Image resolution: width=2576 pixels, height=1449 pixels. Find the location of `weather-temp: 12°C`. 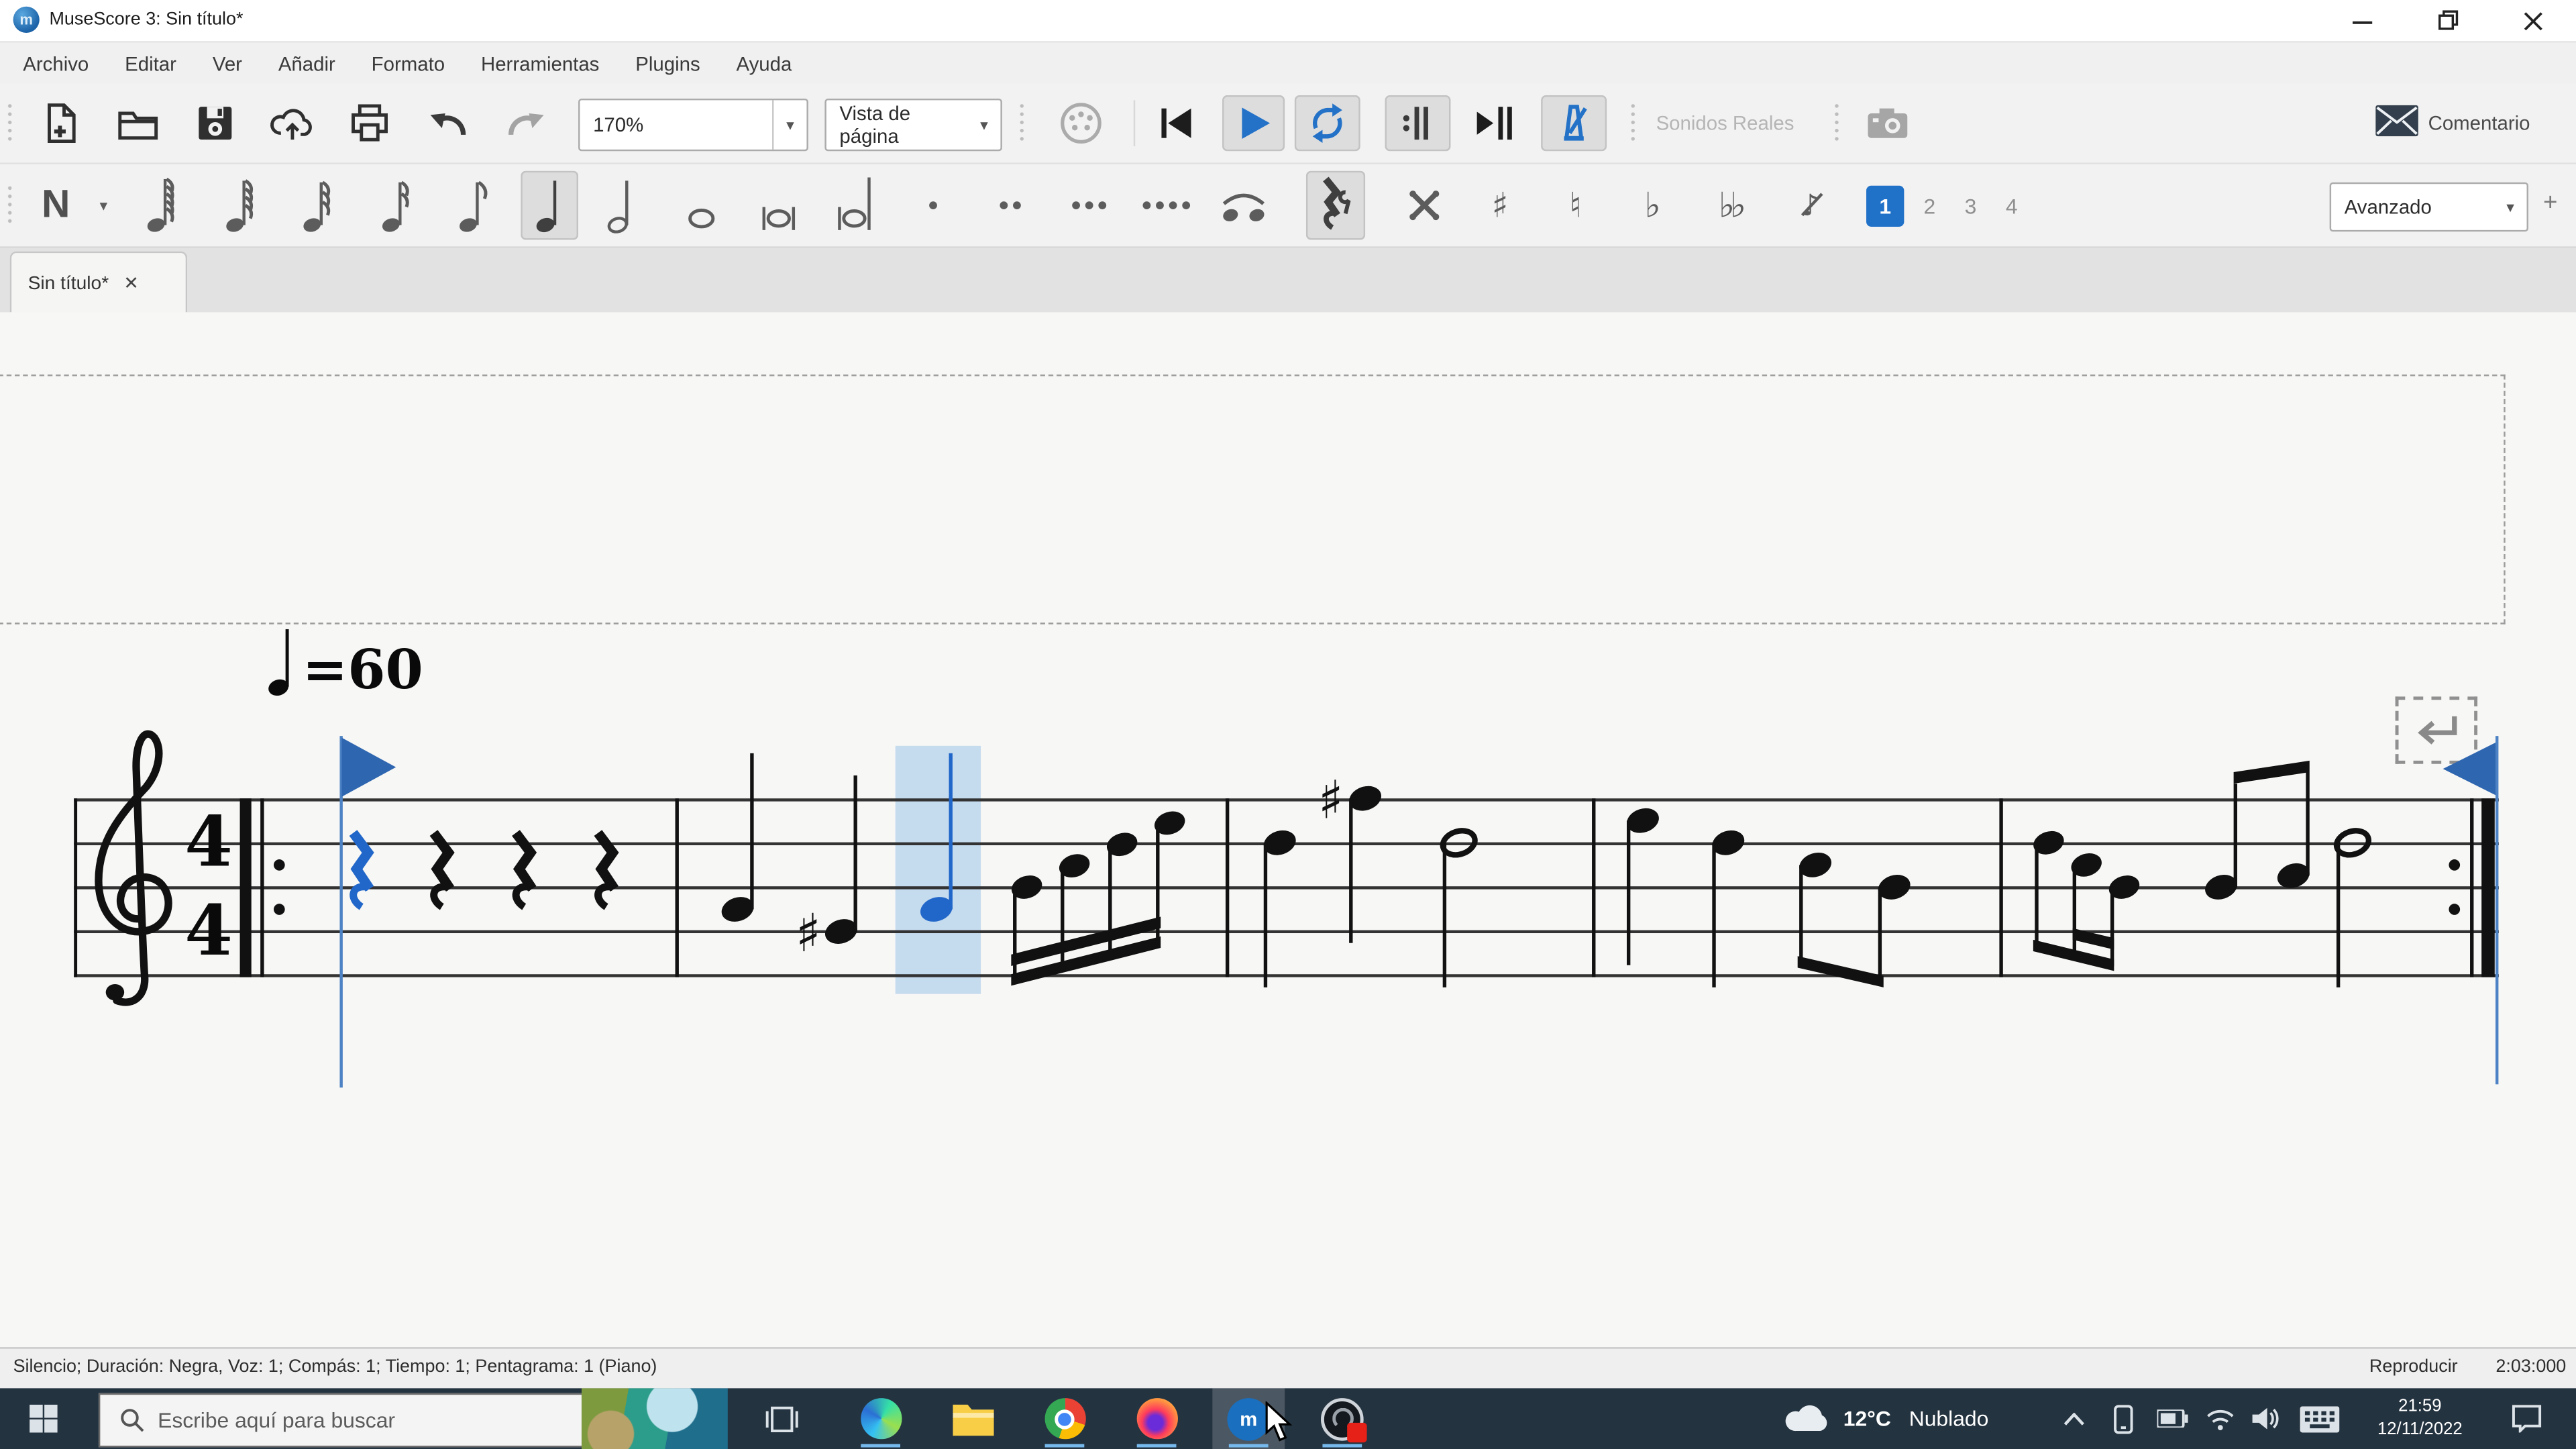

weather-temp: 12°C is located at coordinates (1867, 1418).